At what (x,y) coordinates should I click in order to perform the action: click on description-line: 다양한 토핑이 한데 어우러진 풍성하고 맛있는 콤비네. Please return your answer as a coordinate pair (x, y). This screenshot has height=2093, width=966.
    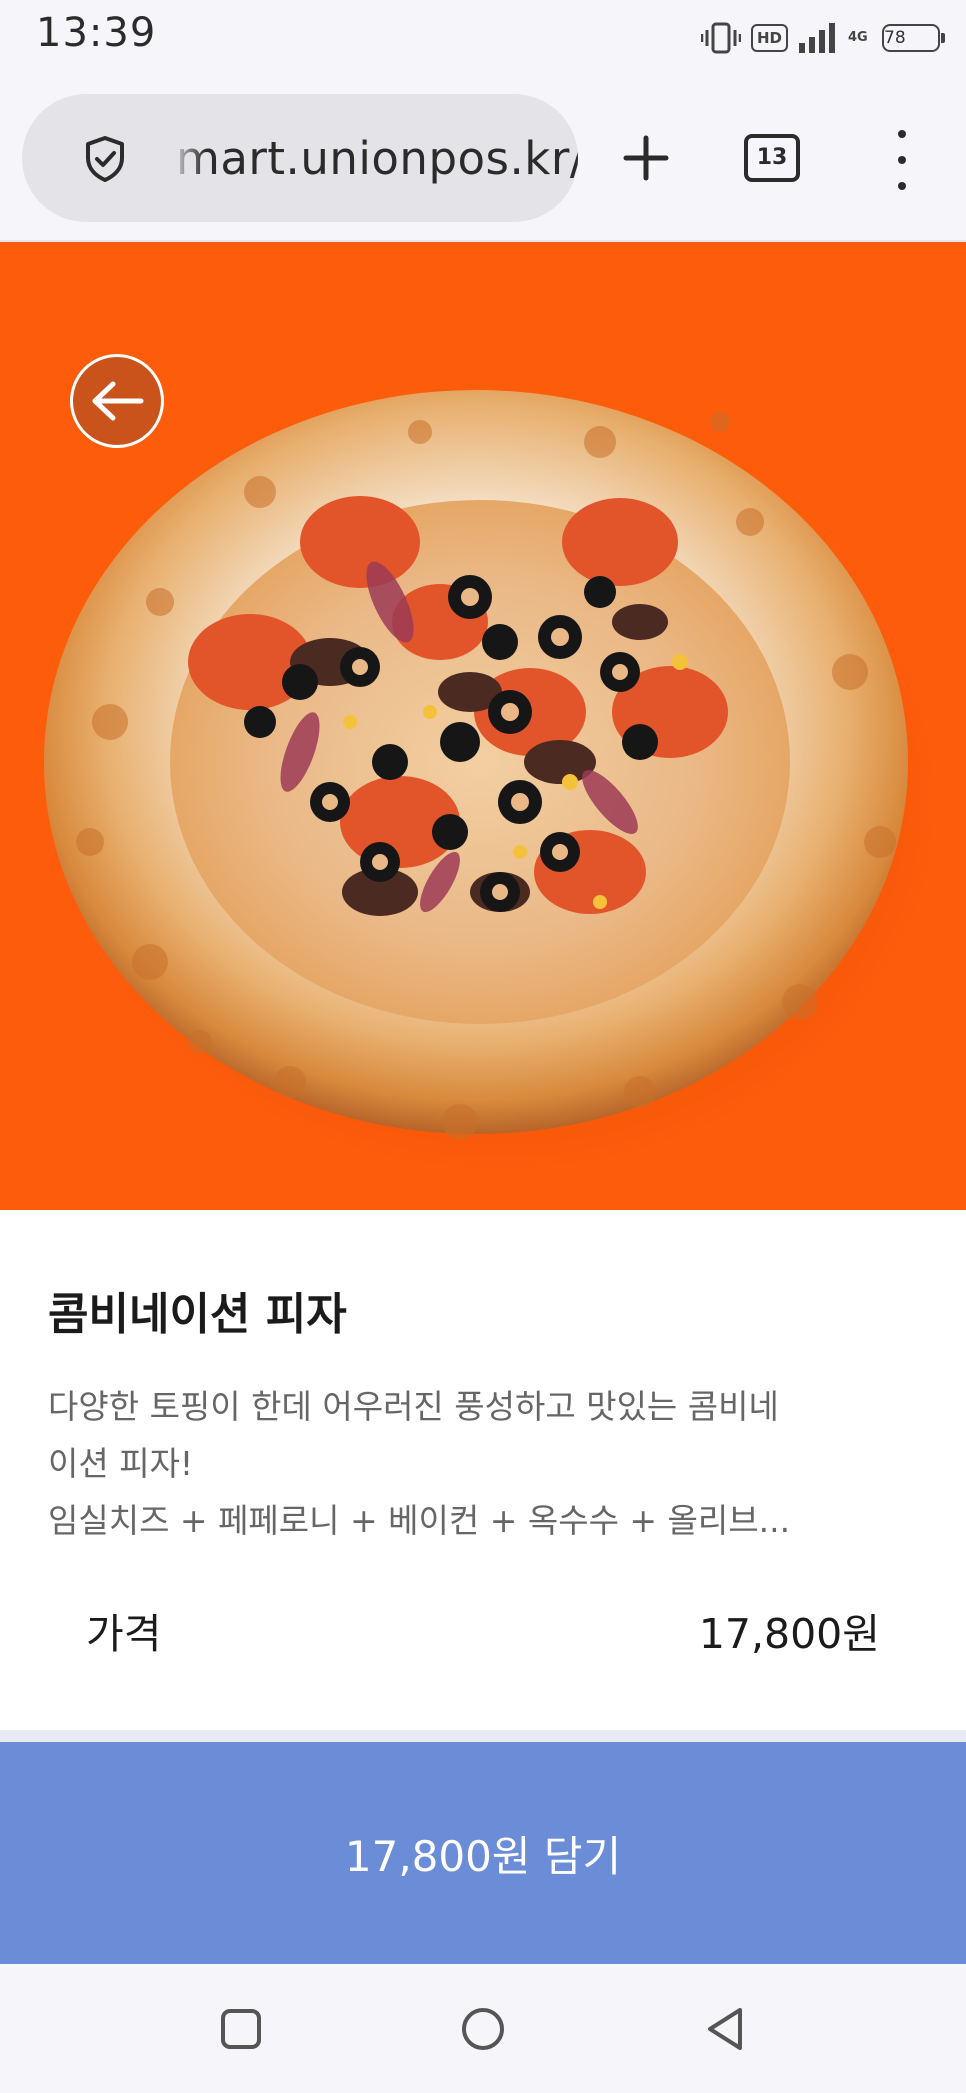
    Looking at the image, I should click on (413, 1406).